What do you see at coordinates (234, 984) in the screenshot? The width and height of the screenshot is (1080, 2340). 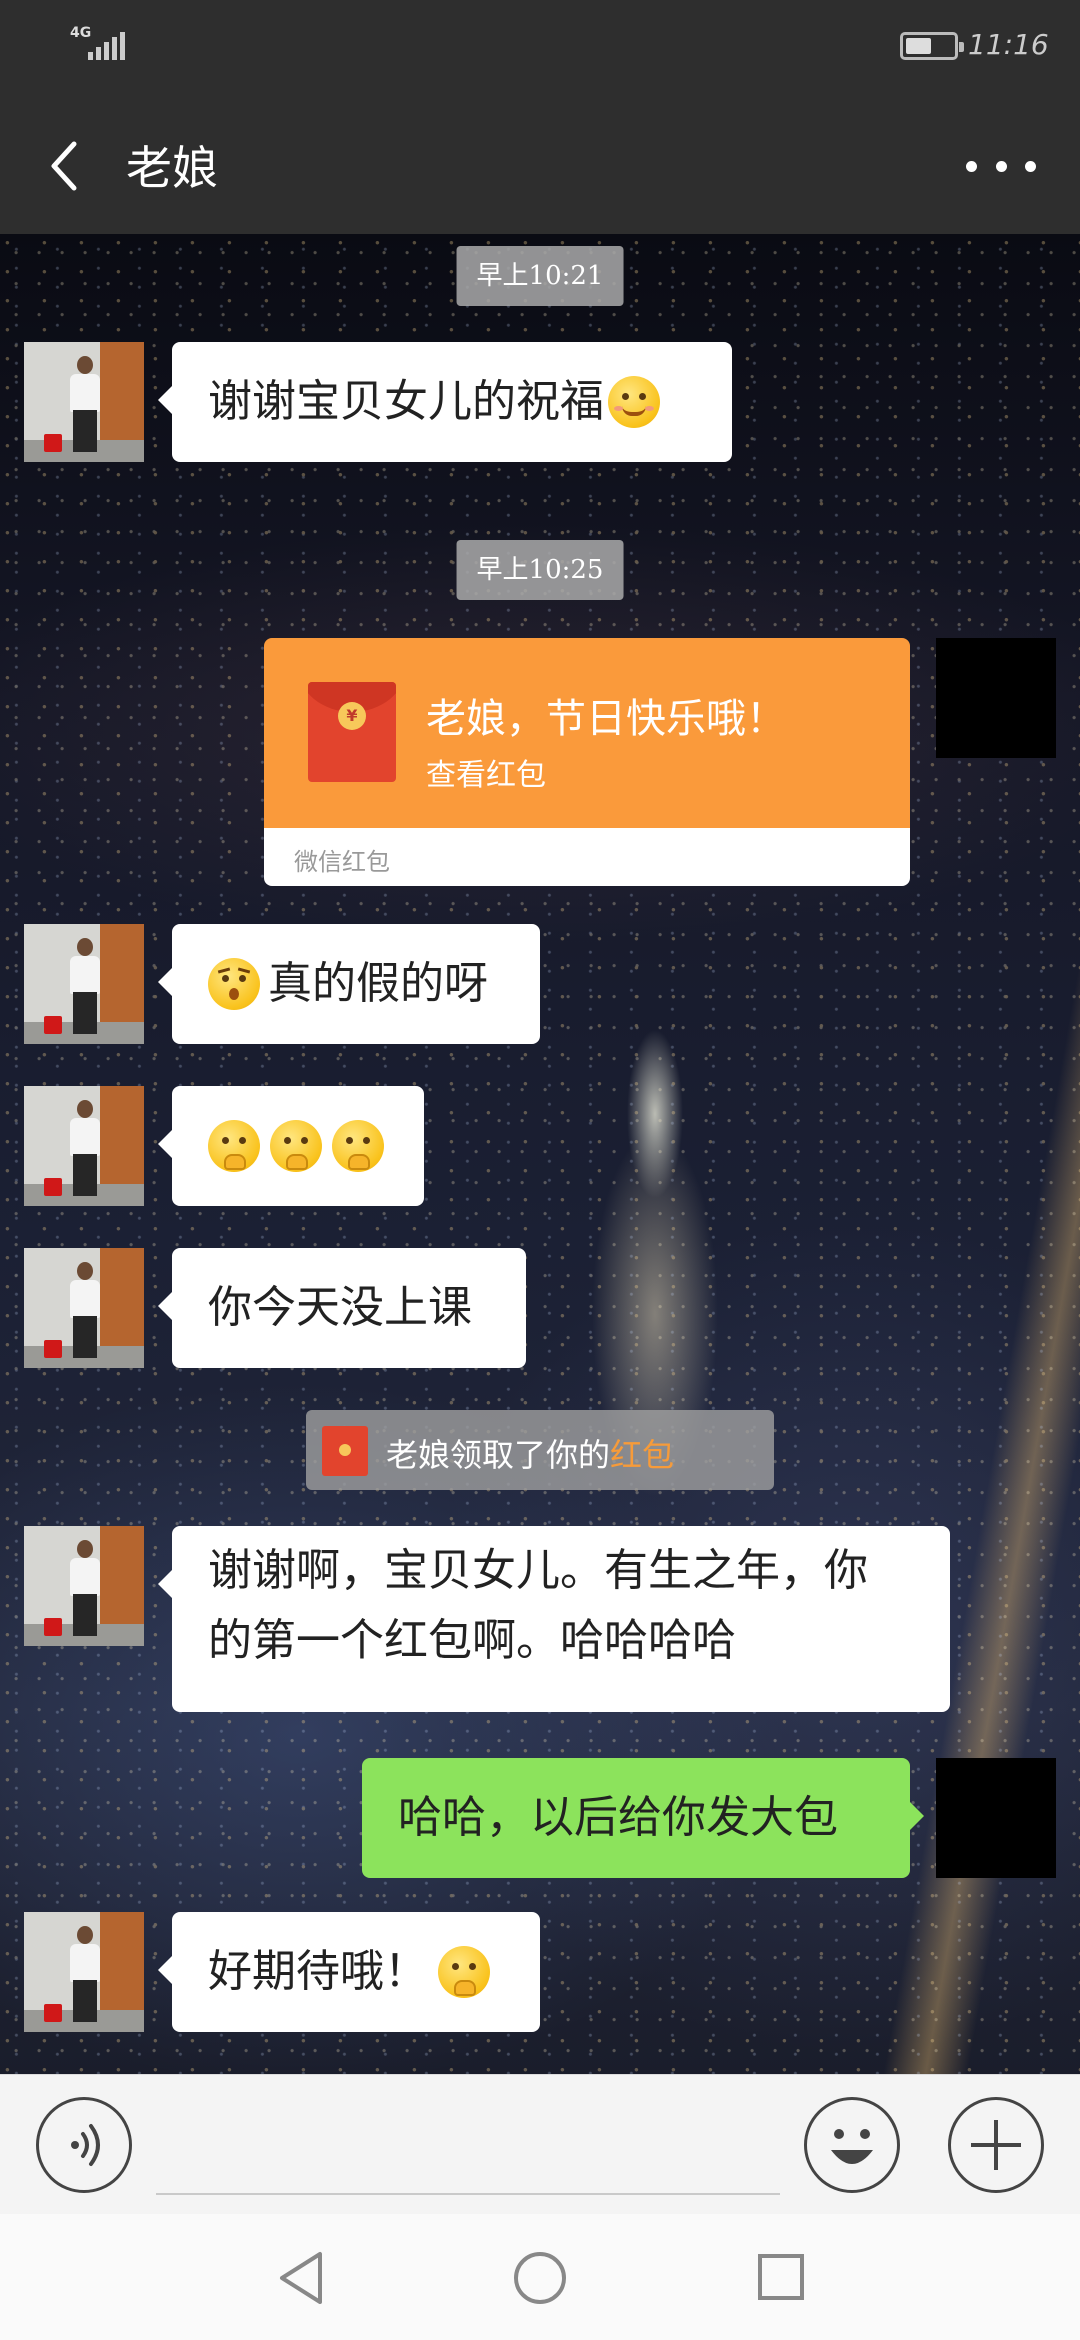 I see `surprised-emoji-icon` at bounding box center [234, 984].